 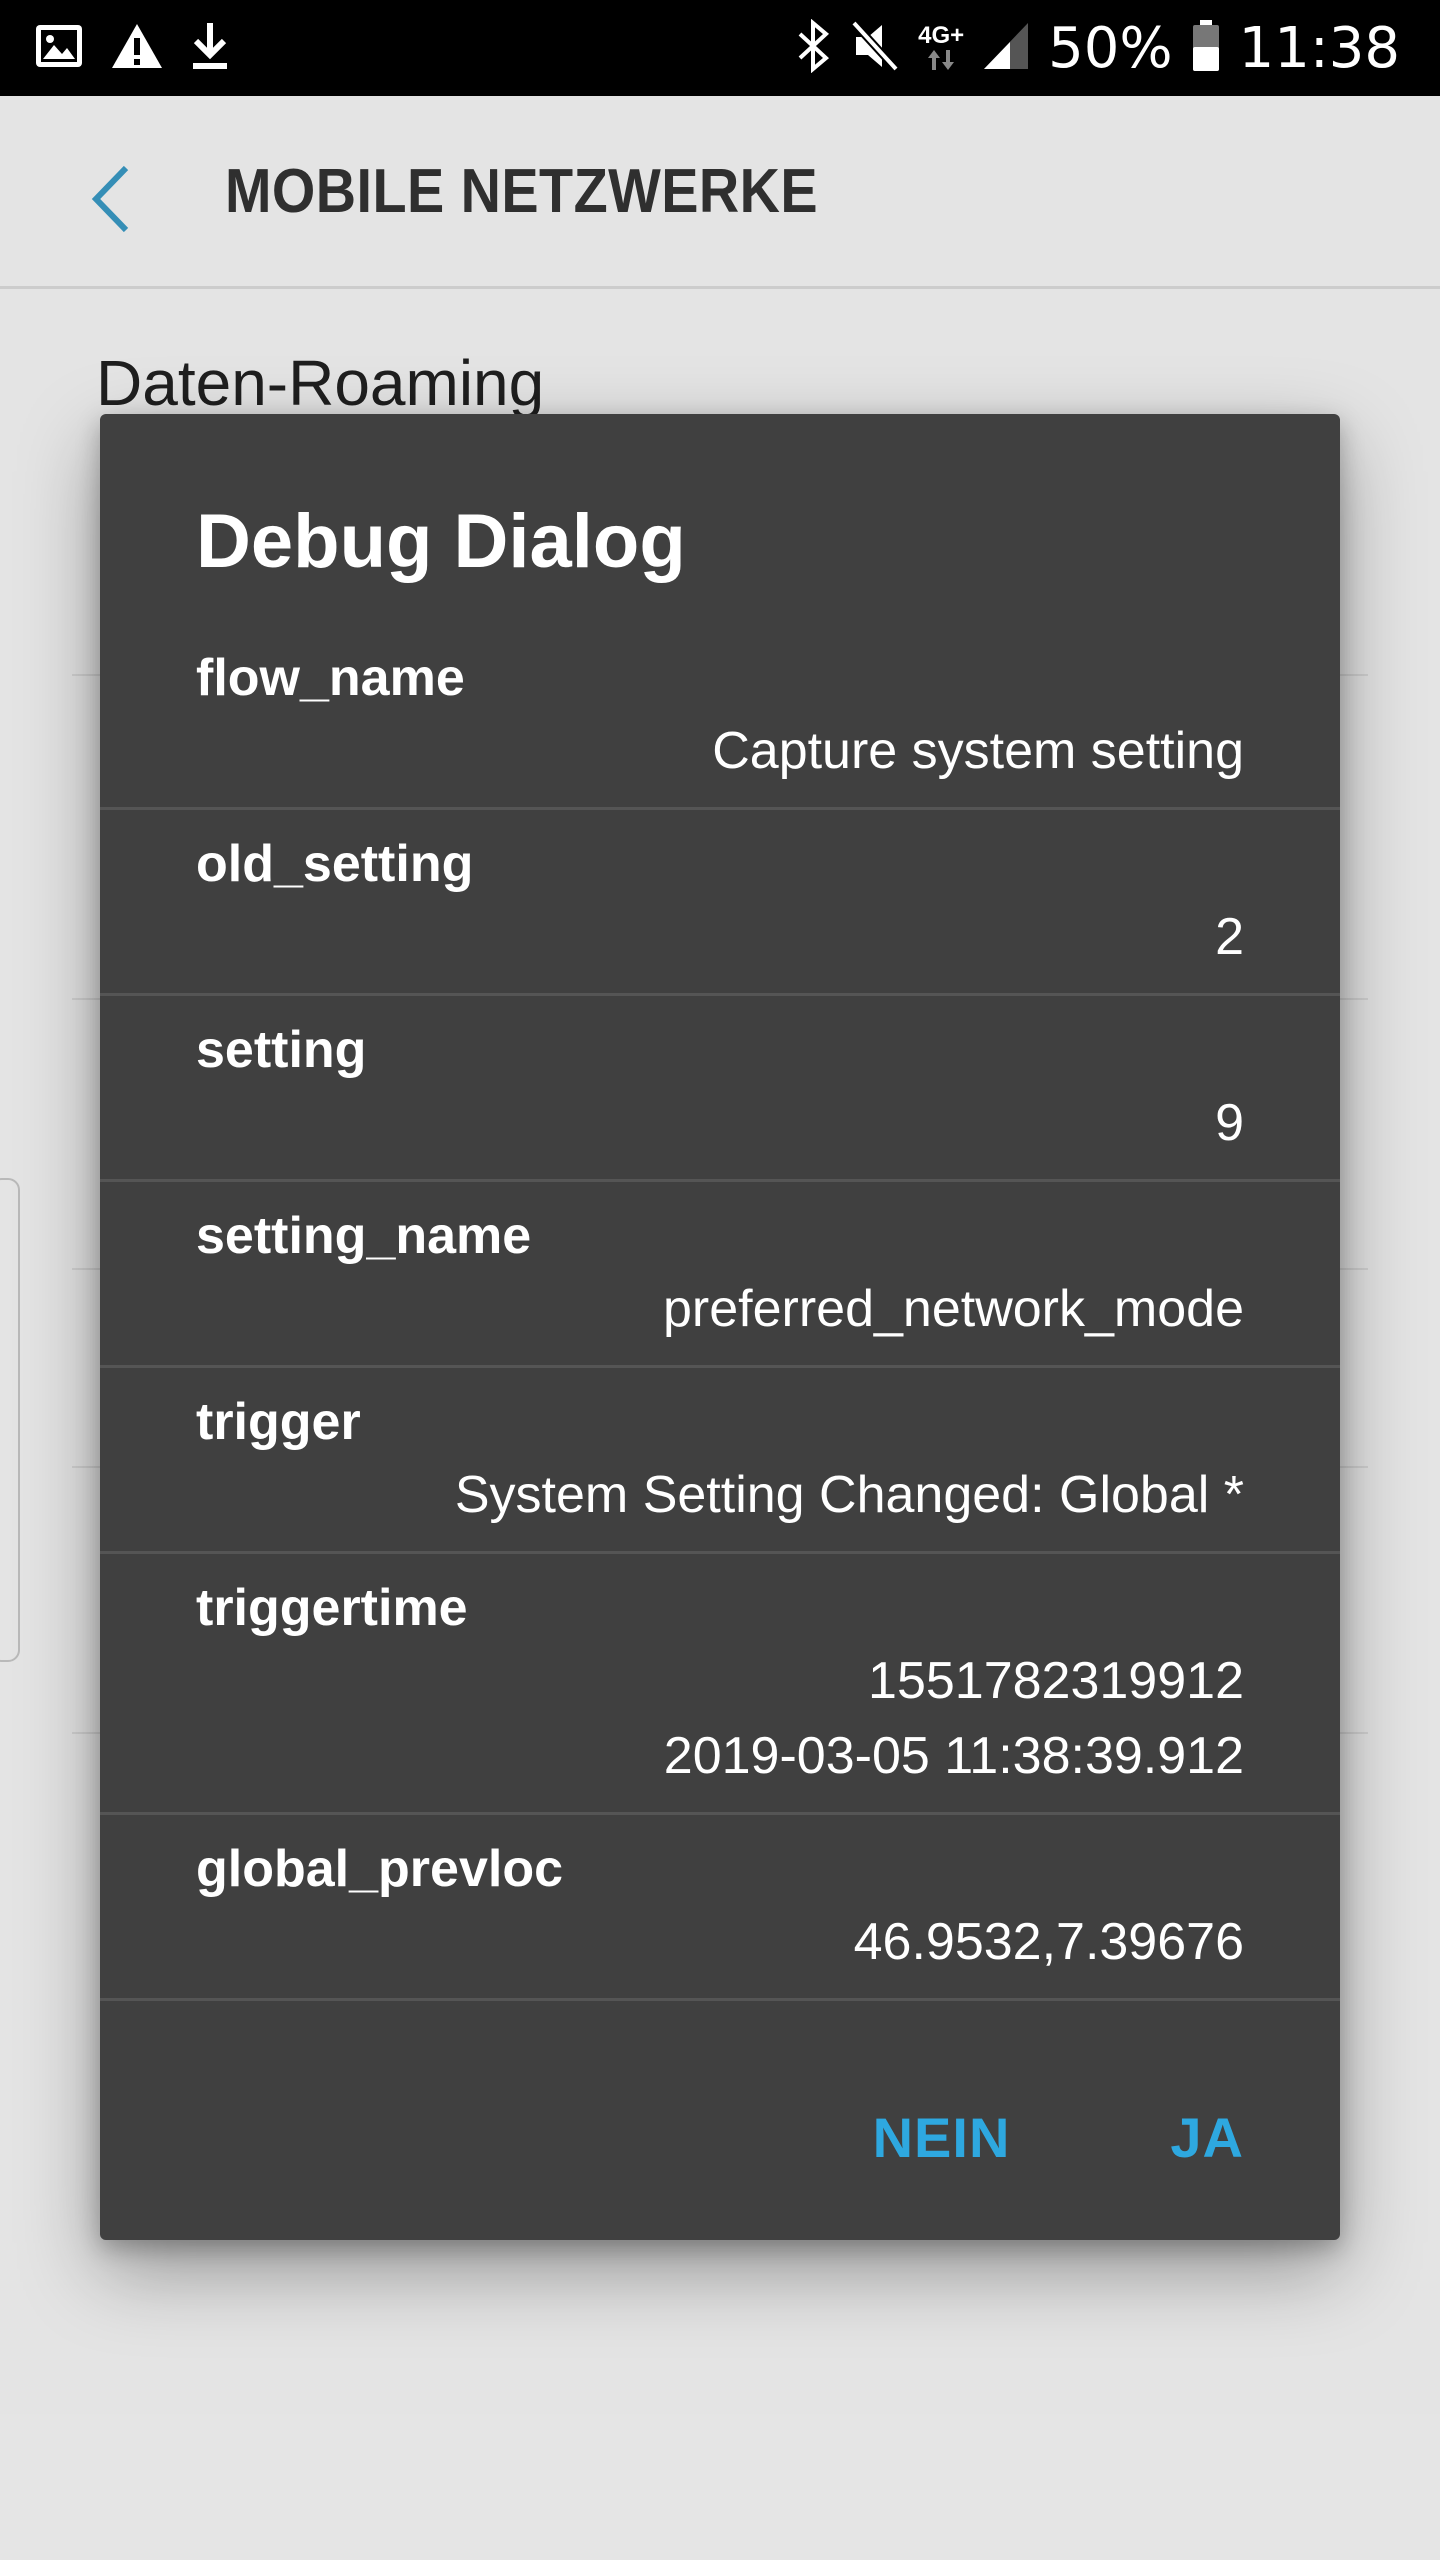 What do you see at coordinates (720, 48) in the screenshot?
I see `status-bar: 4G+ 50% 11:38` at bounding box center [720, 48].